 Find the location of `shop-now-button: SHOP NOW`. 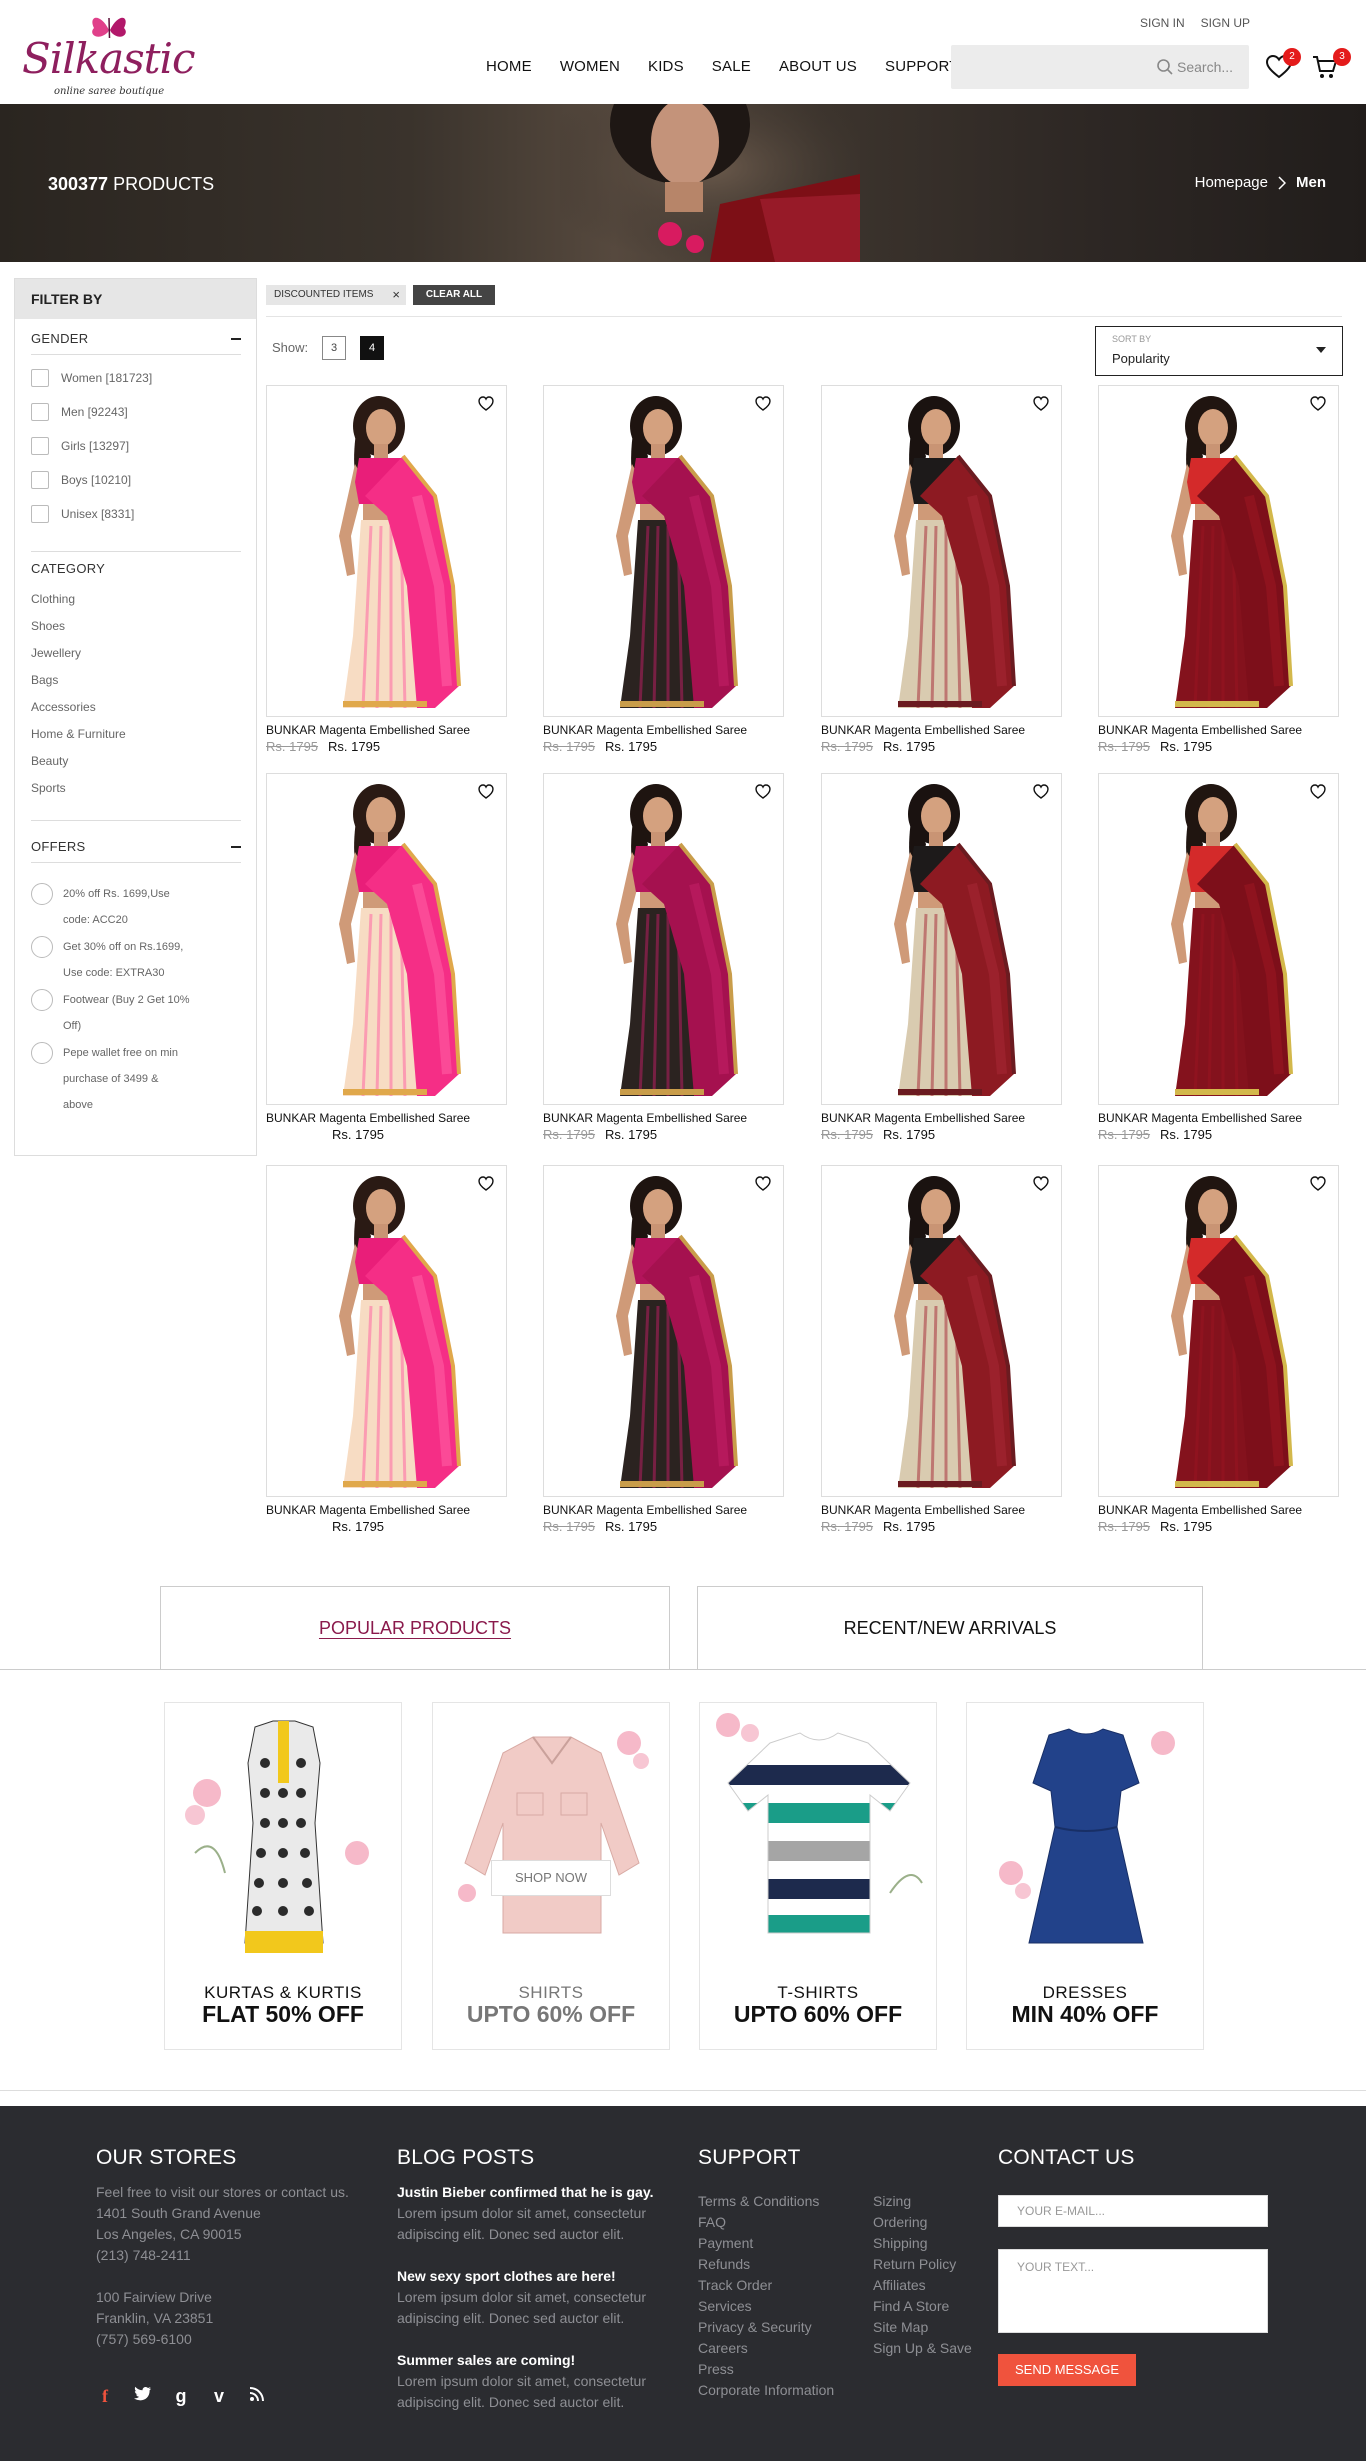

shop-now-button: SHOP NOW is located at coordinates (551, 1878).